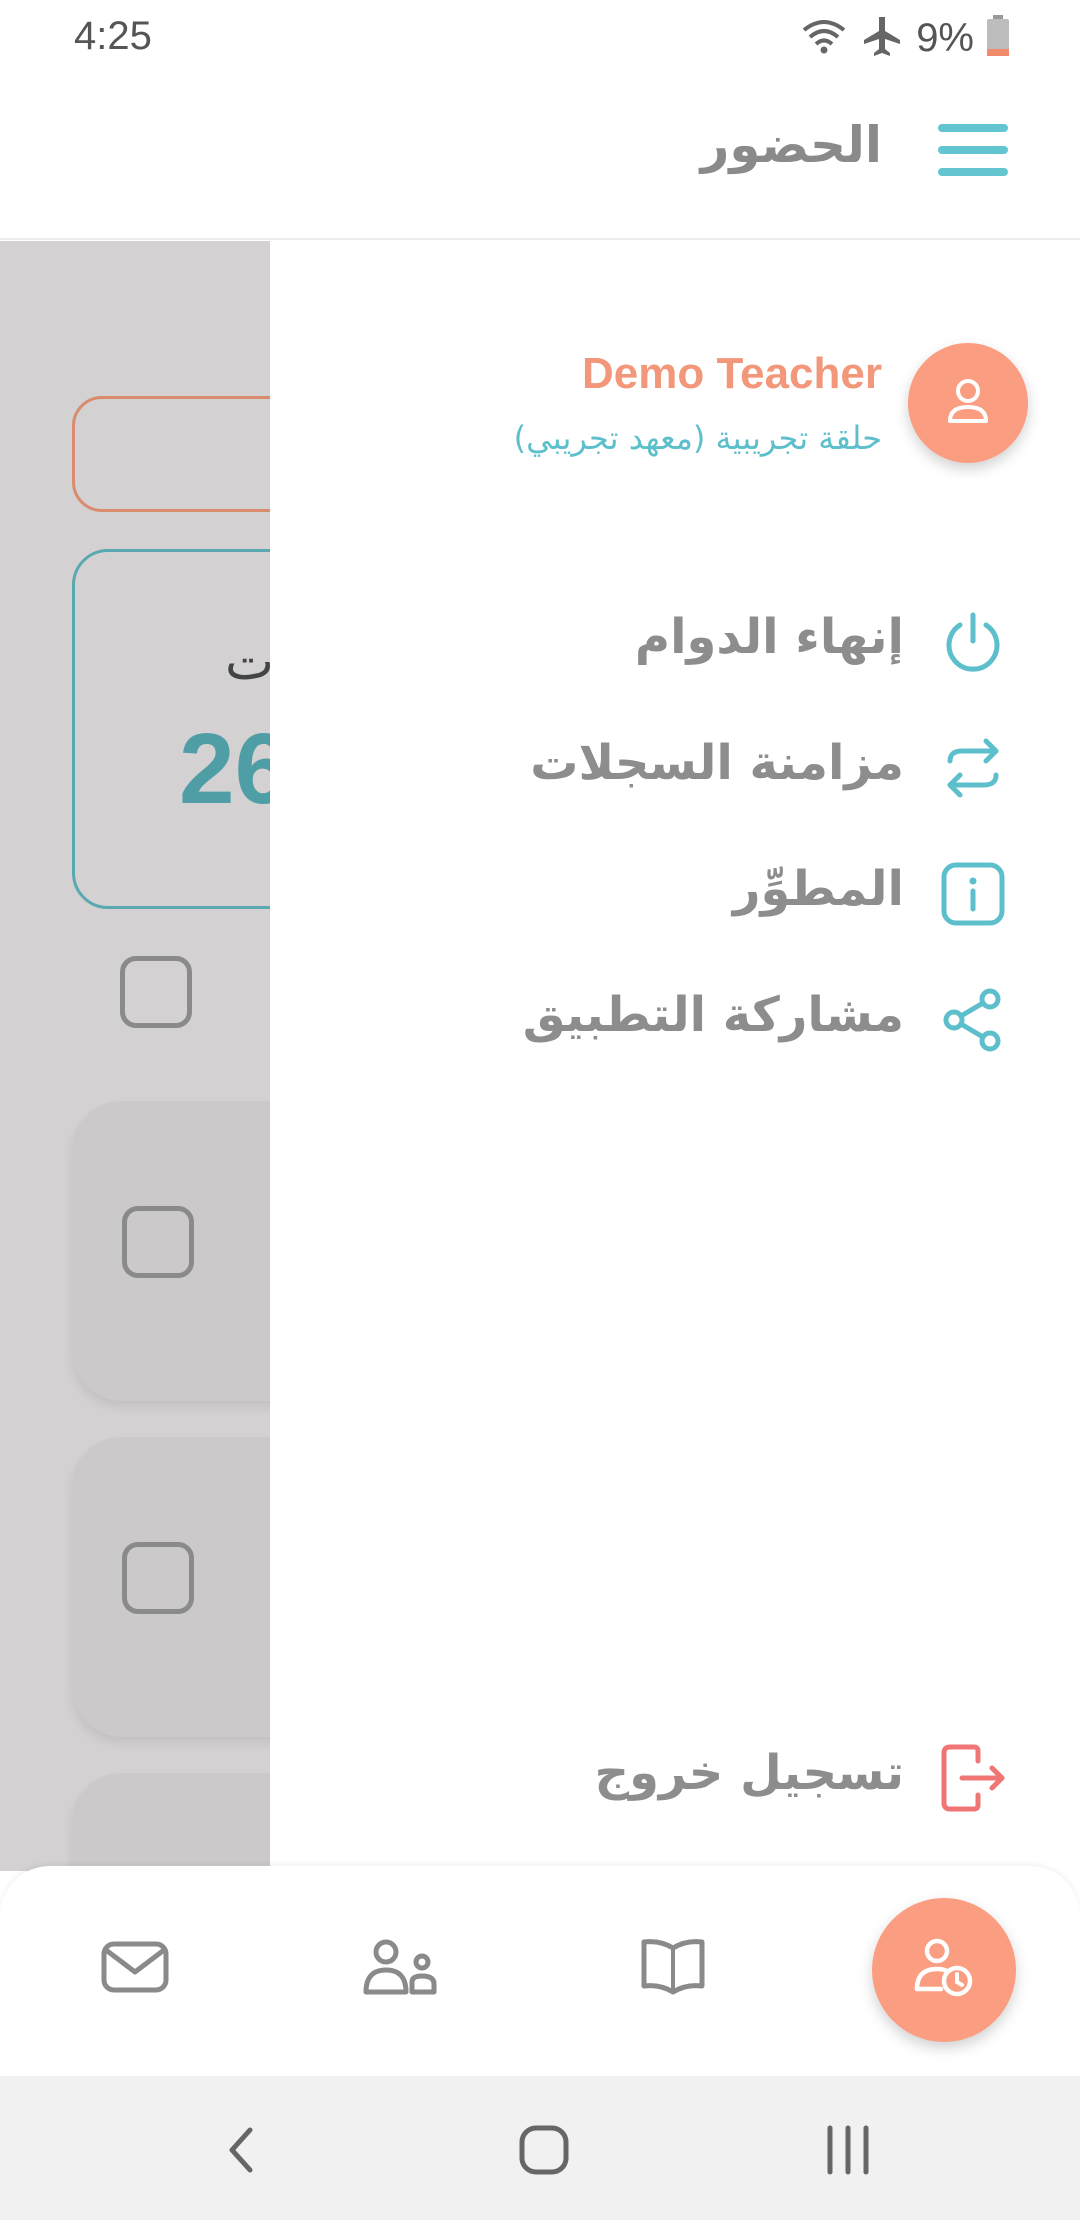 The width and height of the screenshot is (1080, 2220). Describe the element at coordinates (402, 1971) in the screenshot. I see `users-icon` at that location.